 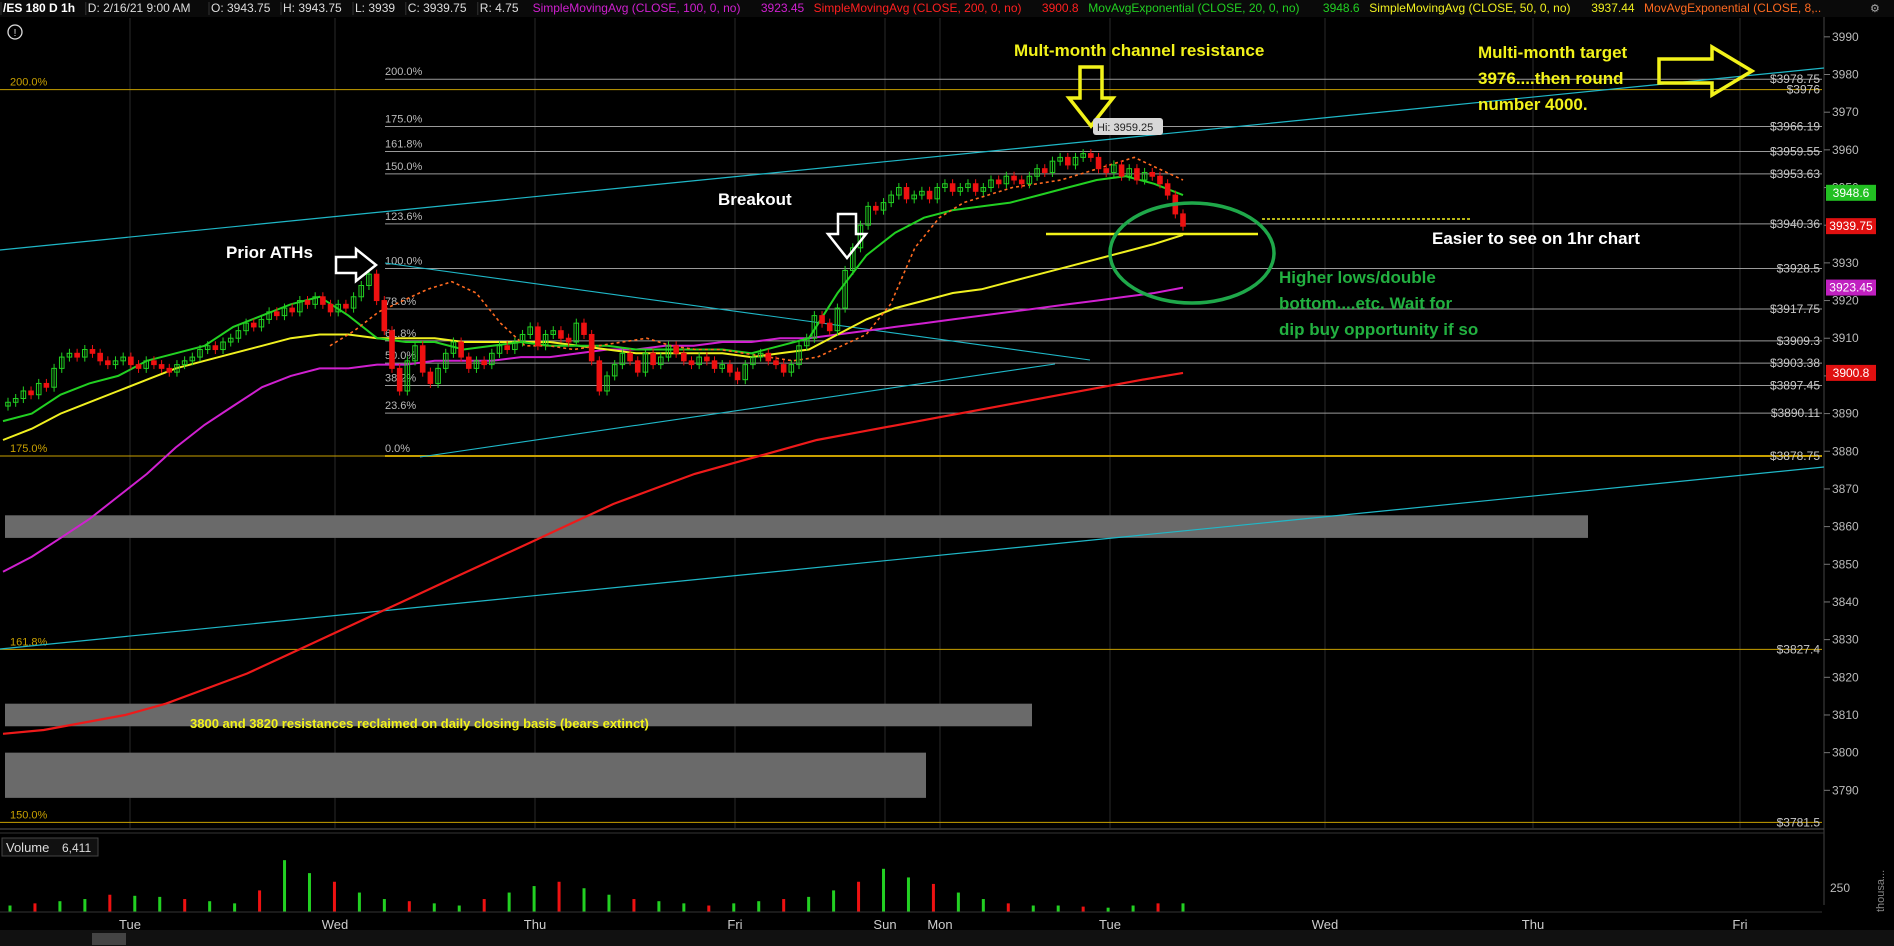 I want to click on bottom-bar, so click(x=947, y=938).